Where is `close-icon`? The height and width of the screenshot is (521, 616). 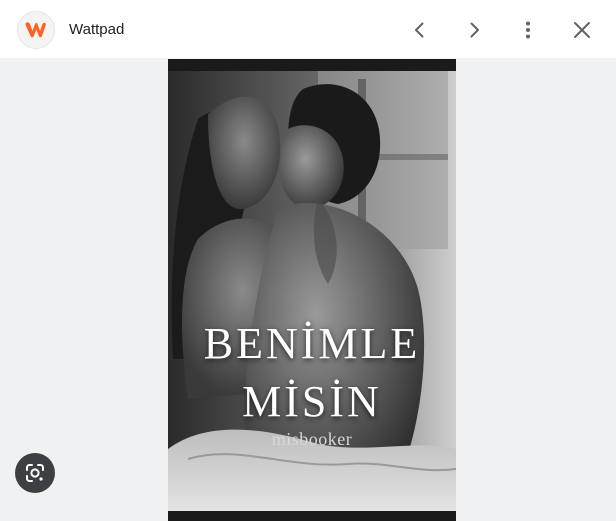 close-icon is located at coordinates (582, 30).